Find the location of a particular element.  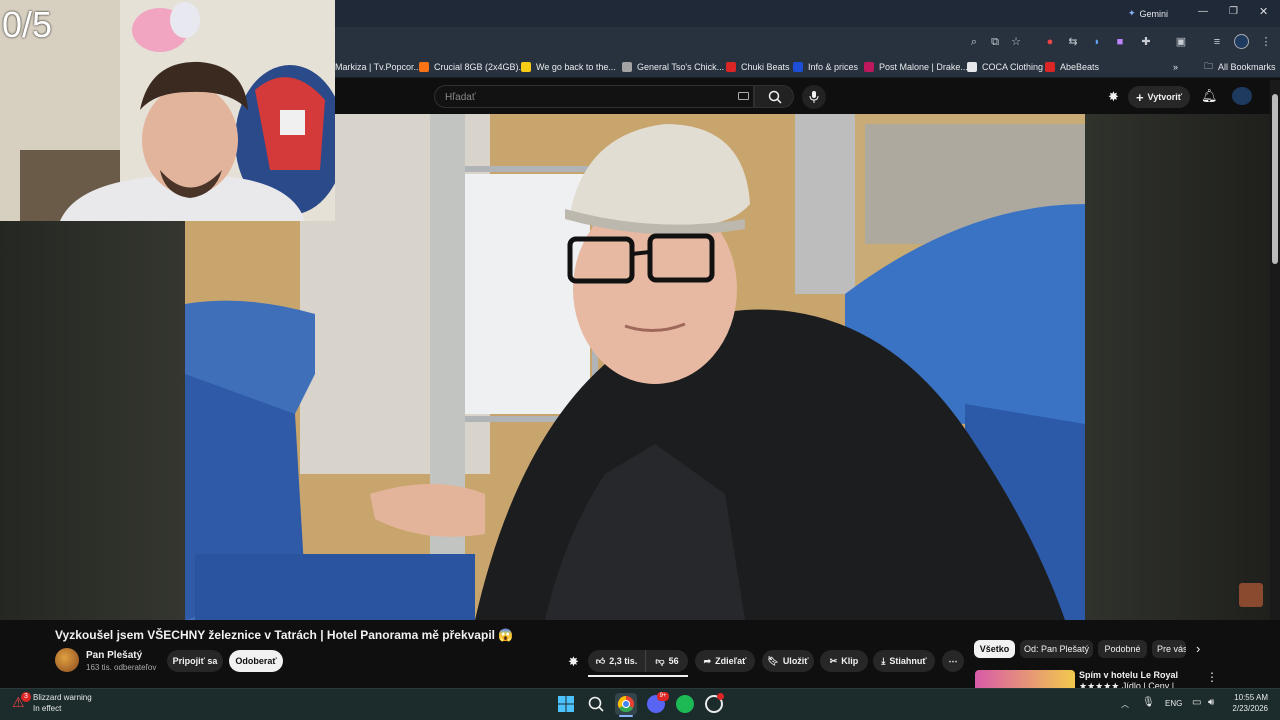

tray-overflow-chevron-icon: ︿ is located at coordinates (1125, 704).